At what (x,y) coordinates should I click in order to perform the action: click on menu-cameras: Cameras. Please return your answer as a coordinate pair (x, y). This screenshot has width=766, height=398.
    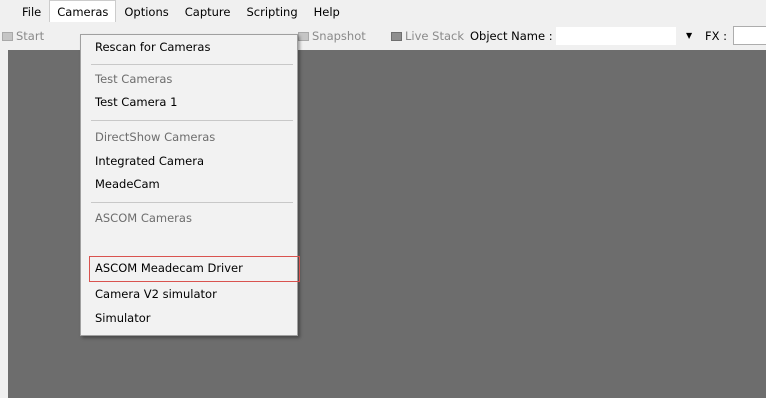
    Looking at the image, I should click on (83, 11).